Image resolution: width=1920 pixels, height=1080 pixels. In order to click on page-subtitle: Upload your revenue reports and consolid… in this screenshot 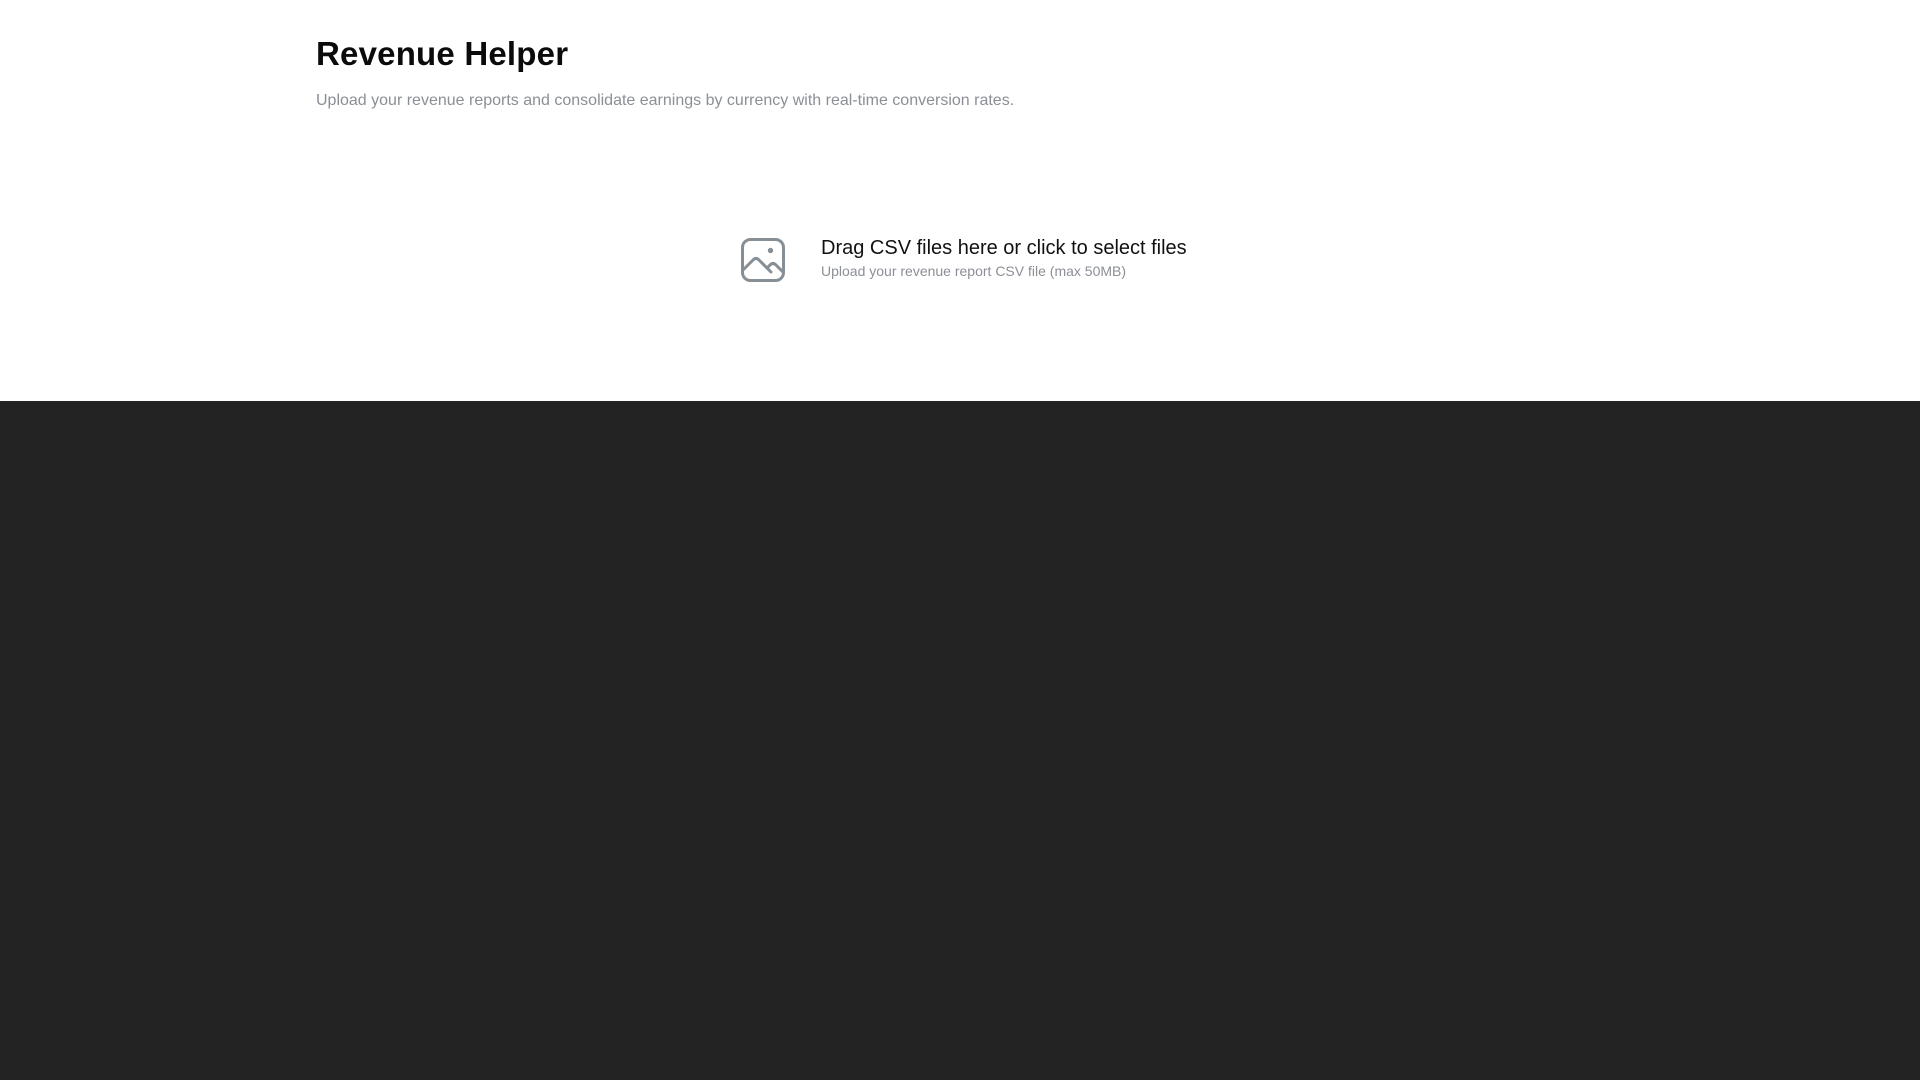, I will do `click(665, 100)`.